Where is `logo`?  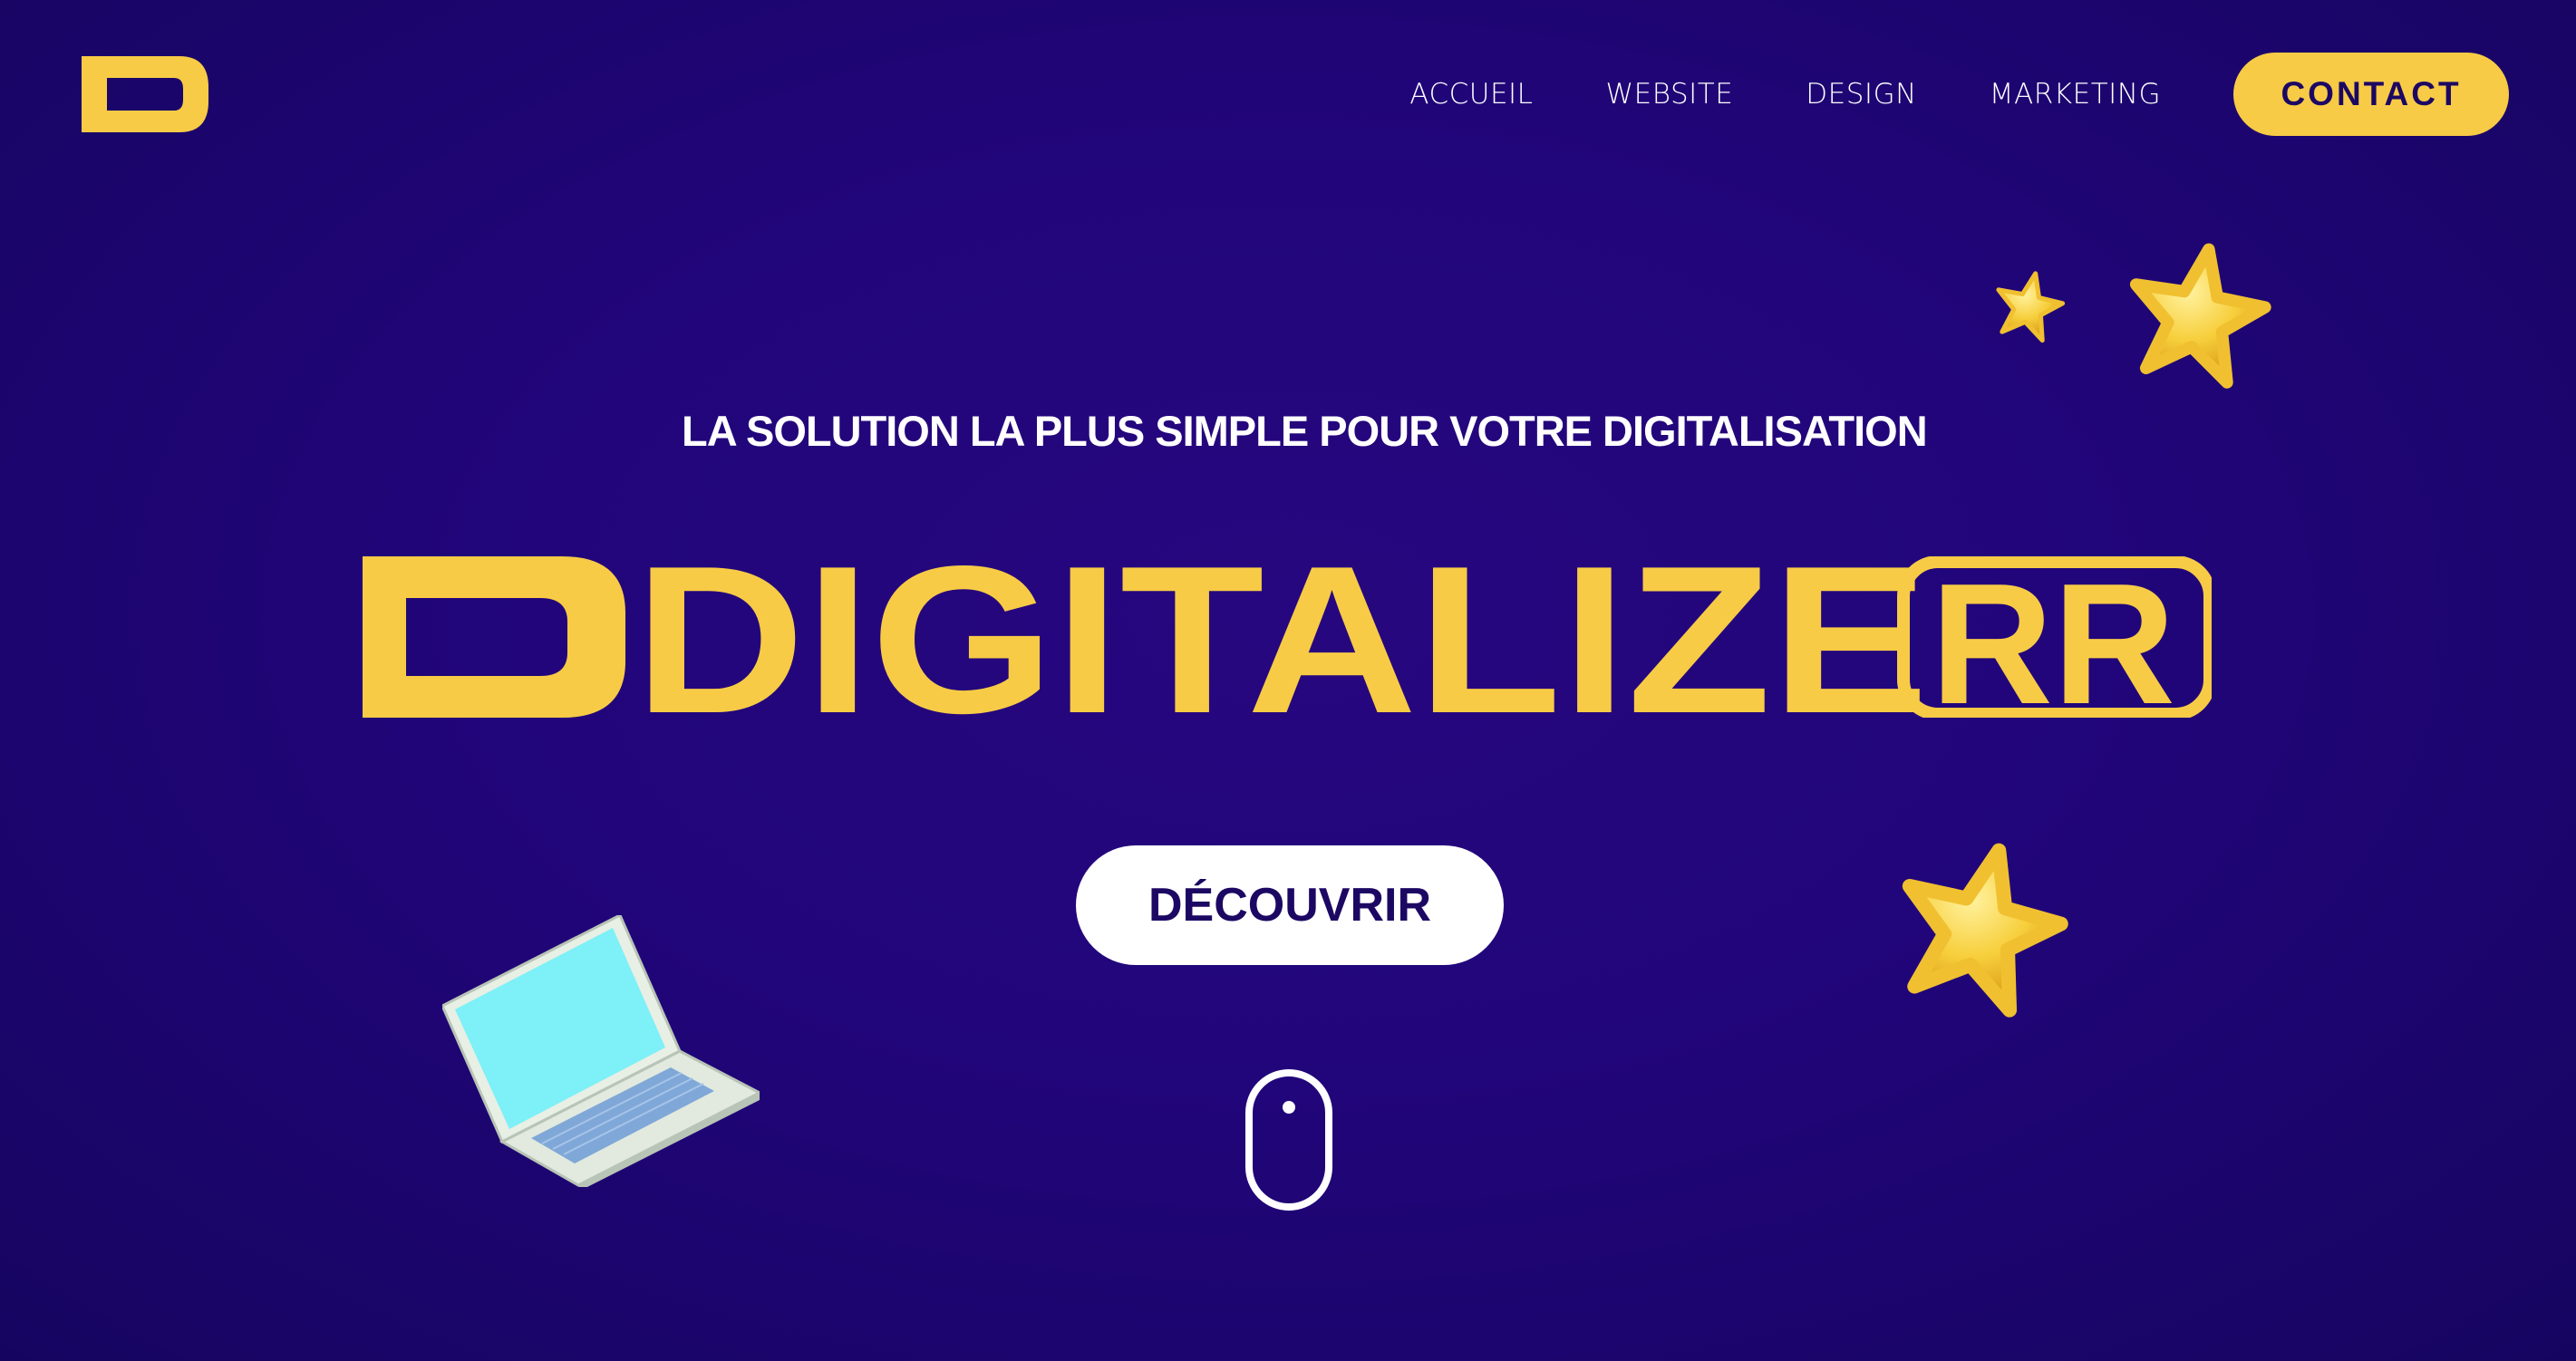
logo is located at coordinates (145, 94).